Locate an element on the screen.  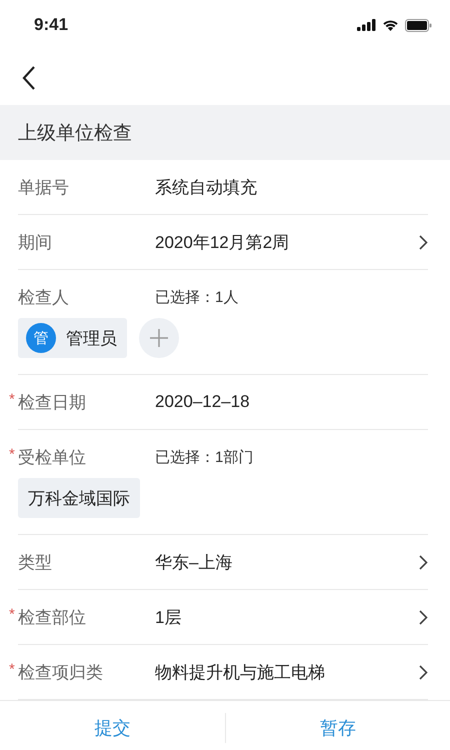
field-label: 类型 is located at coordinates (35, 563).